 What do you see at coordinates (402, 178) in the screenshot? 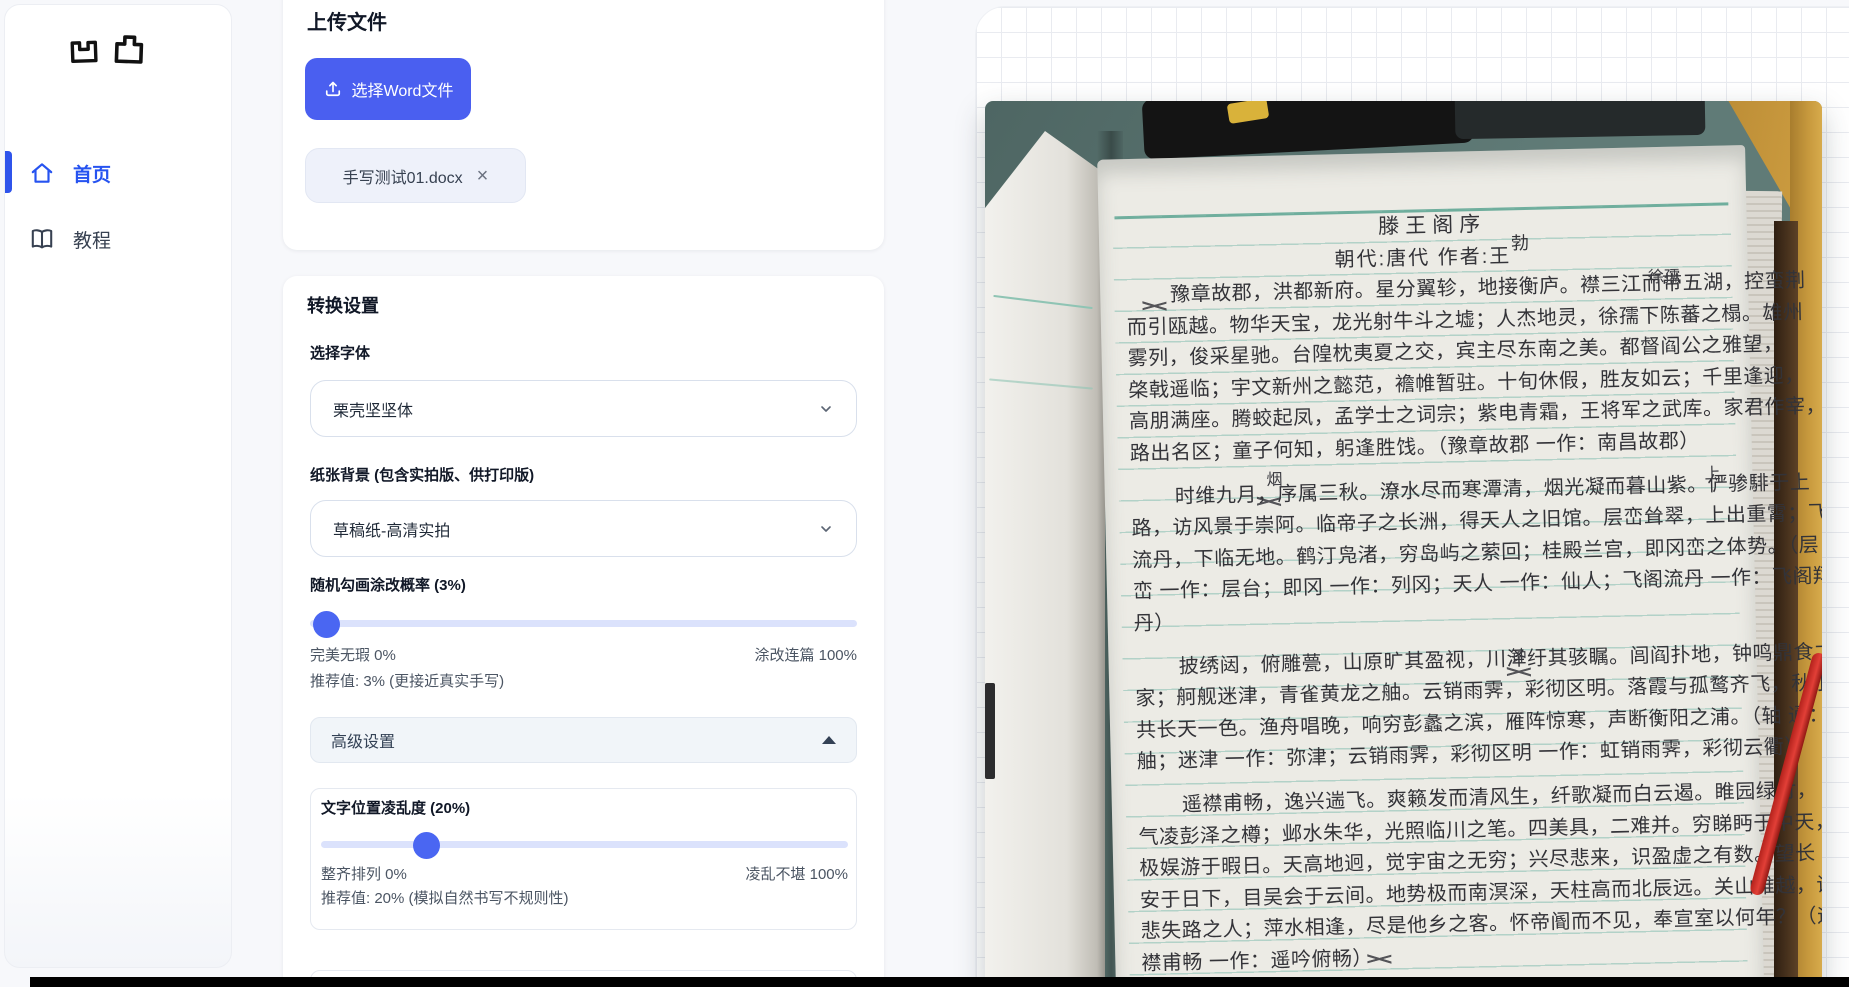
I see `uploaded-file-name: 手写测试01.docx` at bounding box center [402, 178].